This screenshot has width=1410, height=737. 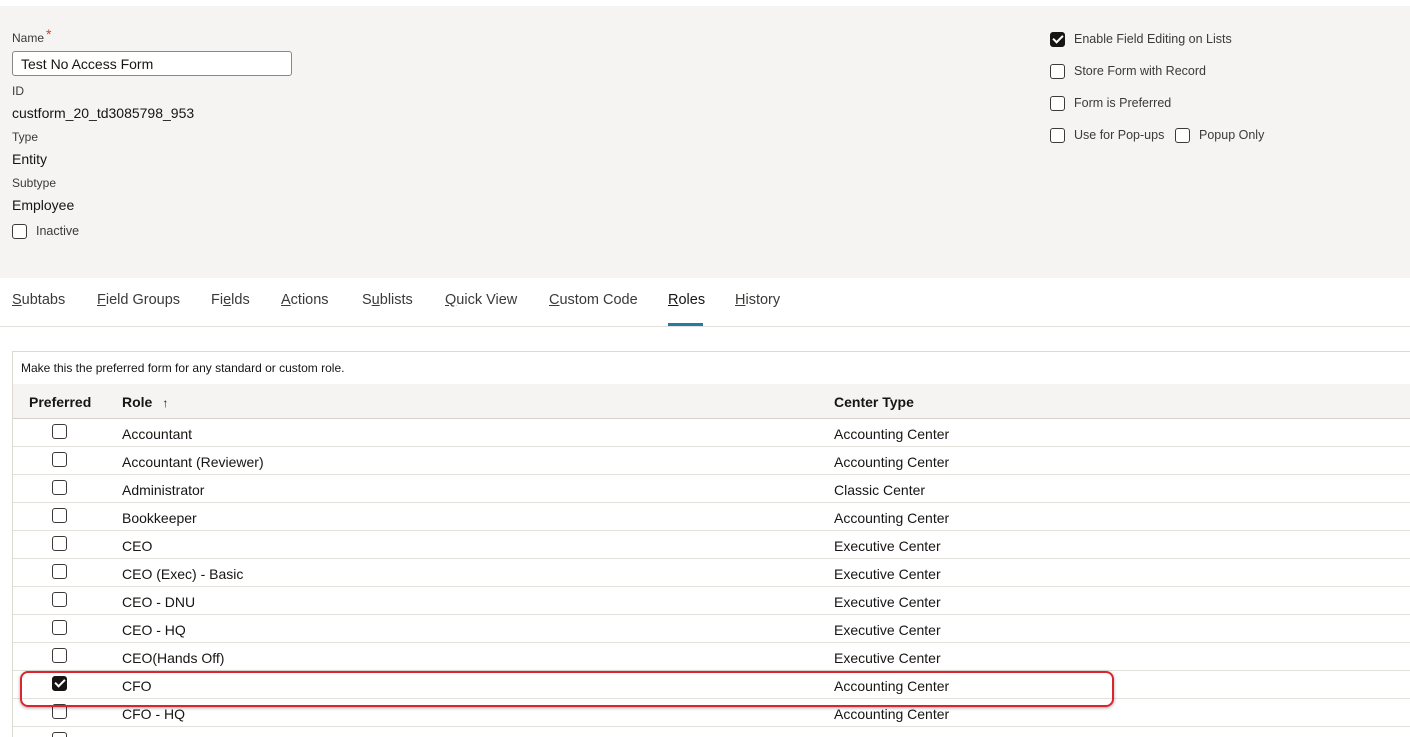 What do you see at coordinates (25, 137) in the screenshot?
I see `type-label: Type` at bounding box center [25, 137].